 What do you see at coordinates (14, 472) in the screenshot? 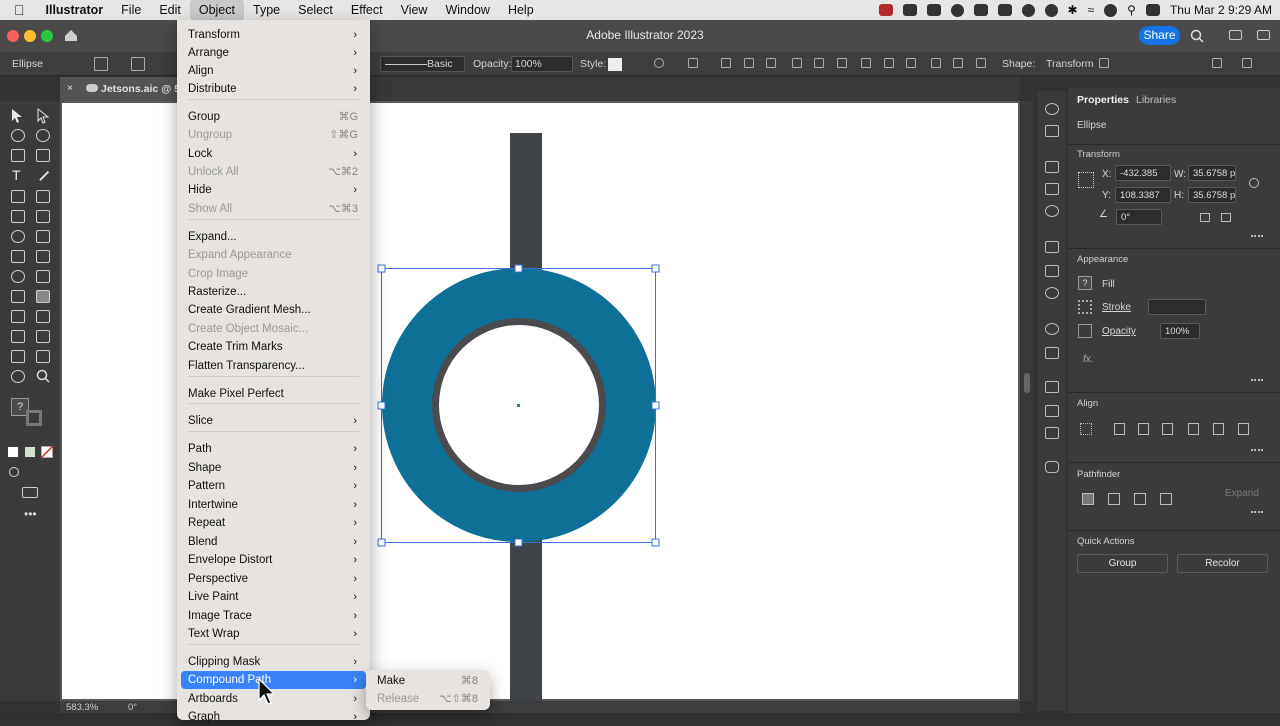
I see `draw-mode-icon` at bounding box center [14, 472].